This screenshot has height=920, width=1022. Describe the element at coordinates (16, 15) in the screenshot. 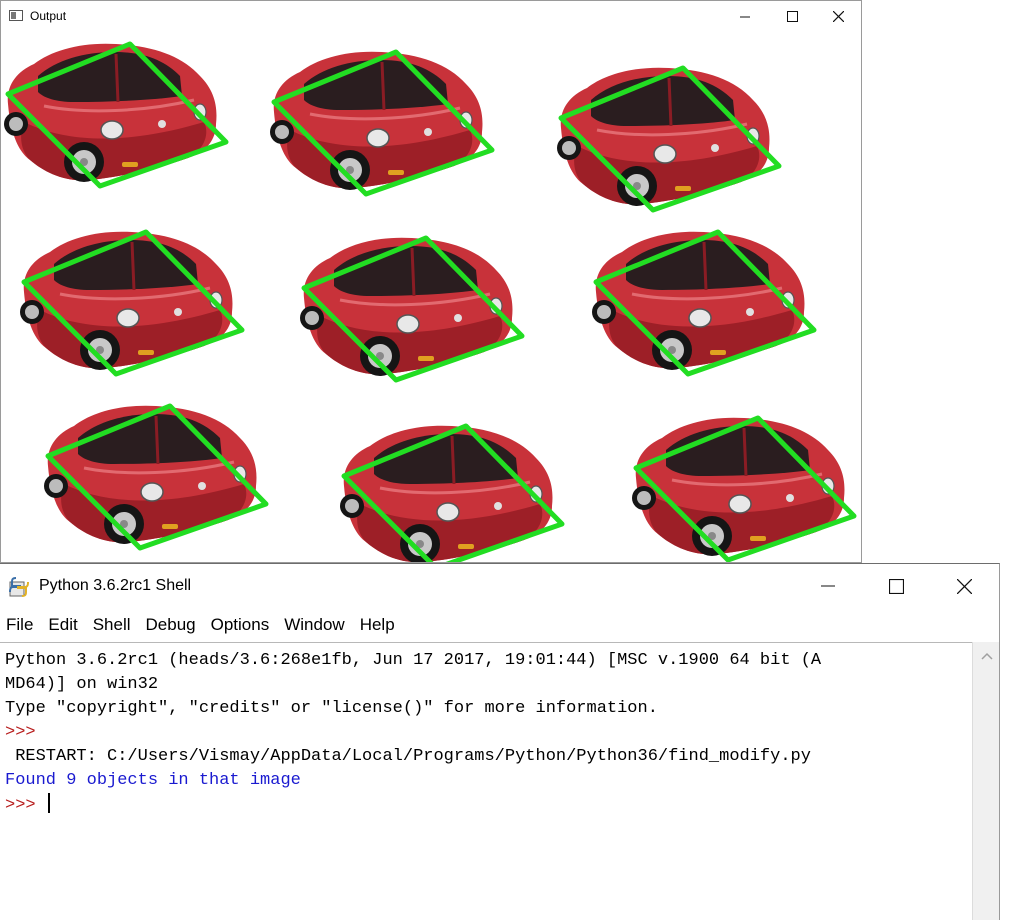

I see `window-app-icon` at that location.